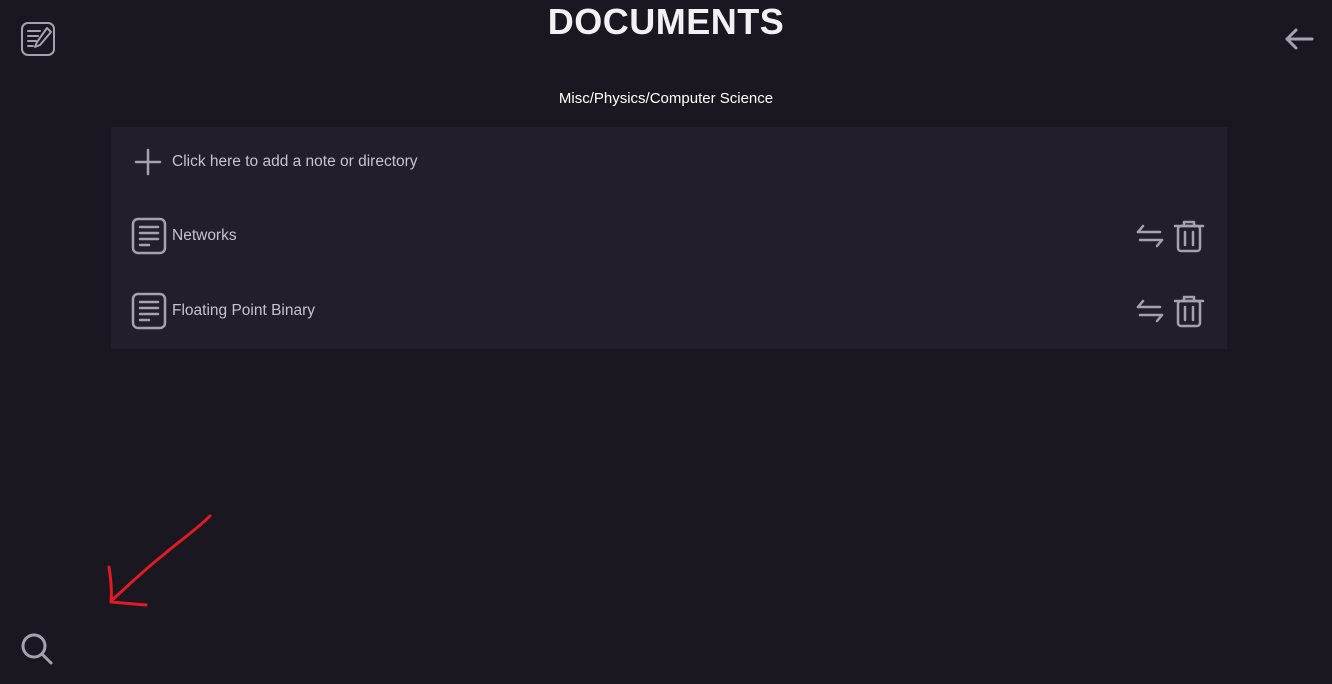  Describe the element at coordinates (666, 98) in the screenshot. I see `breadcrumb: Misc/Physics/Computer Science` at that location.